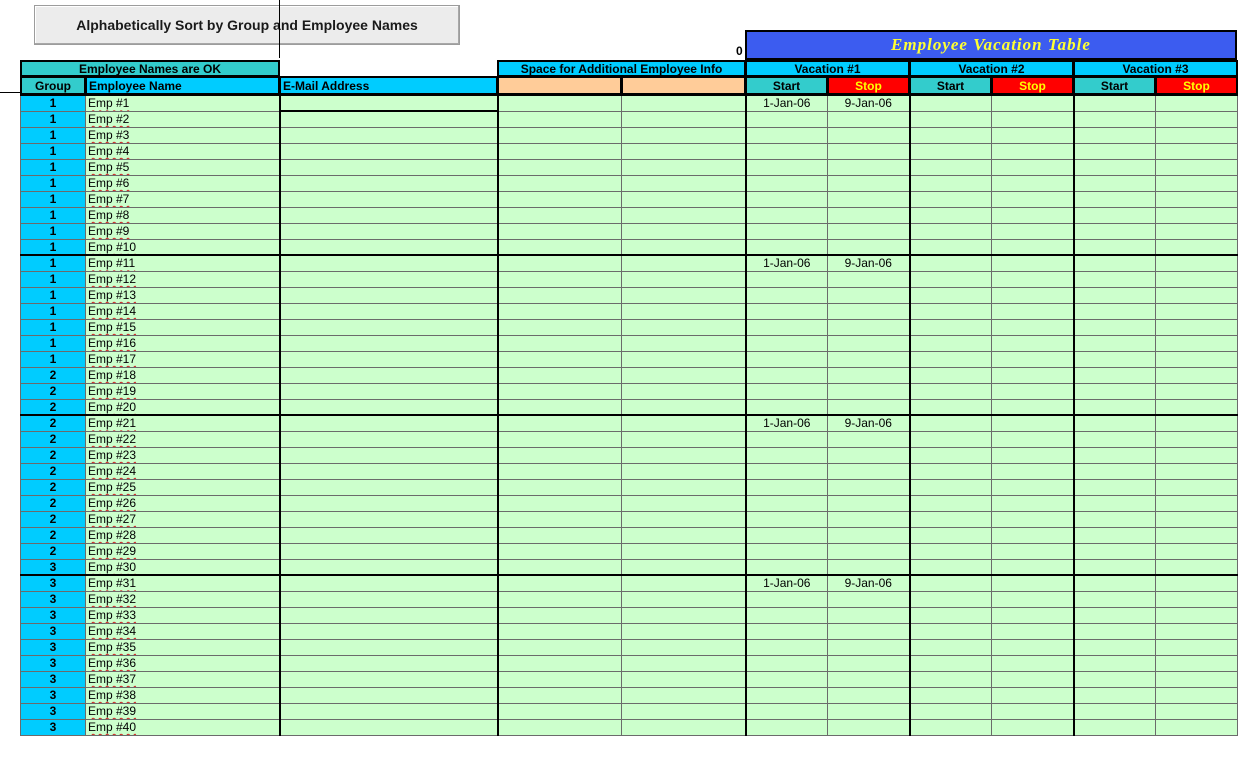 The height and width of the screenshot is (775, 1239). I want to click on v1-start-cell: 1-Jan-06, so click(786, 103).